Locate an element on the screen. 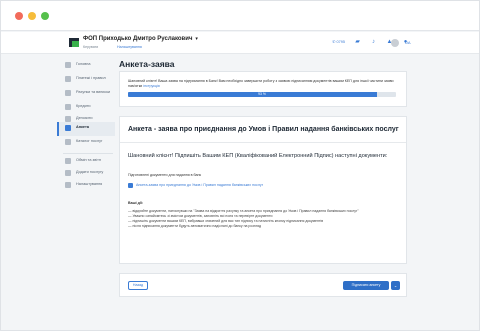  accounts-icon is located at coordinates (68, 93).